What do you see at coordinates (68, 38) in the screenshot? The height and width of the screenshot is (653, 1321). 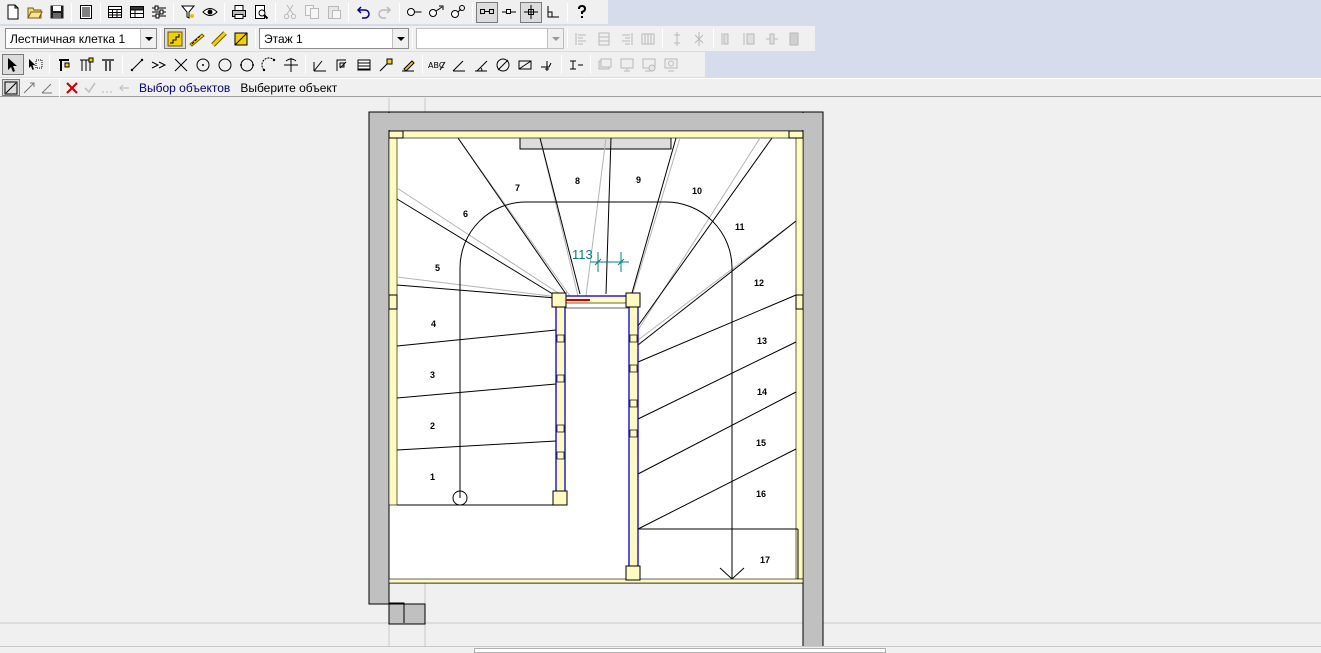 I see `object-type-value: Лестничная клетка 1` at bounding box center [68, 38].